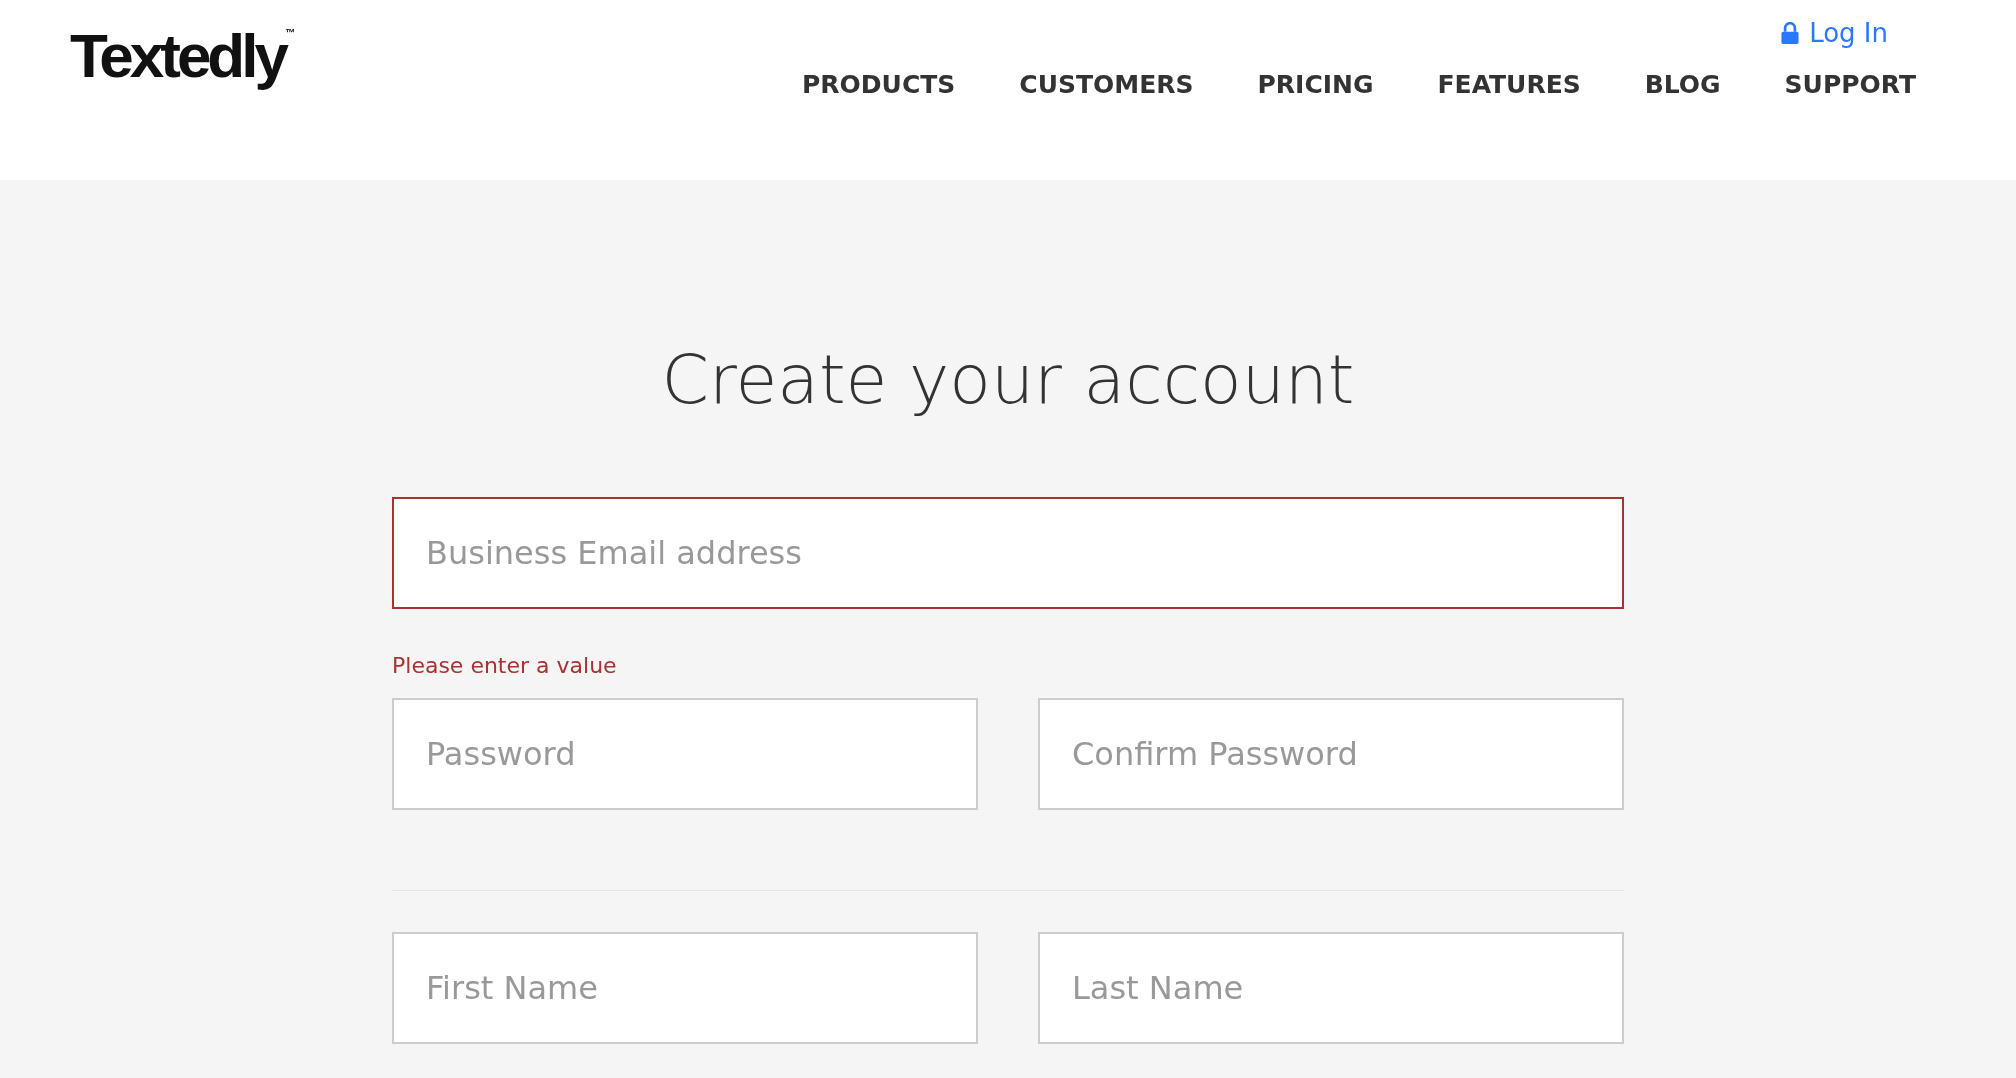 This screenshot has height=1078, width=2016. What do you see at coordinates (1509, 84) in the screenshot?
I see `nav-link: FEATURES` at bounding box center [1509, 84].